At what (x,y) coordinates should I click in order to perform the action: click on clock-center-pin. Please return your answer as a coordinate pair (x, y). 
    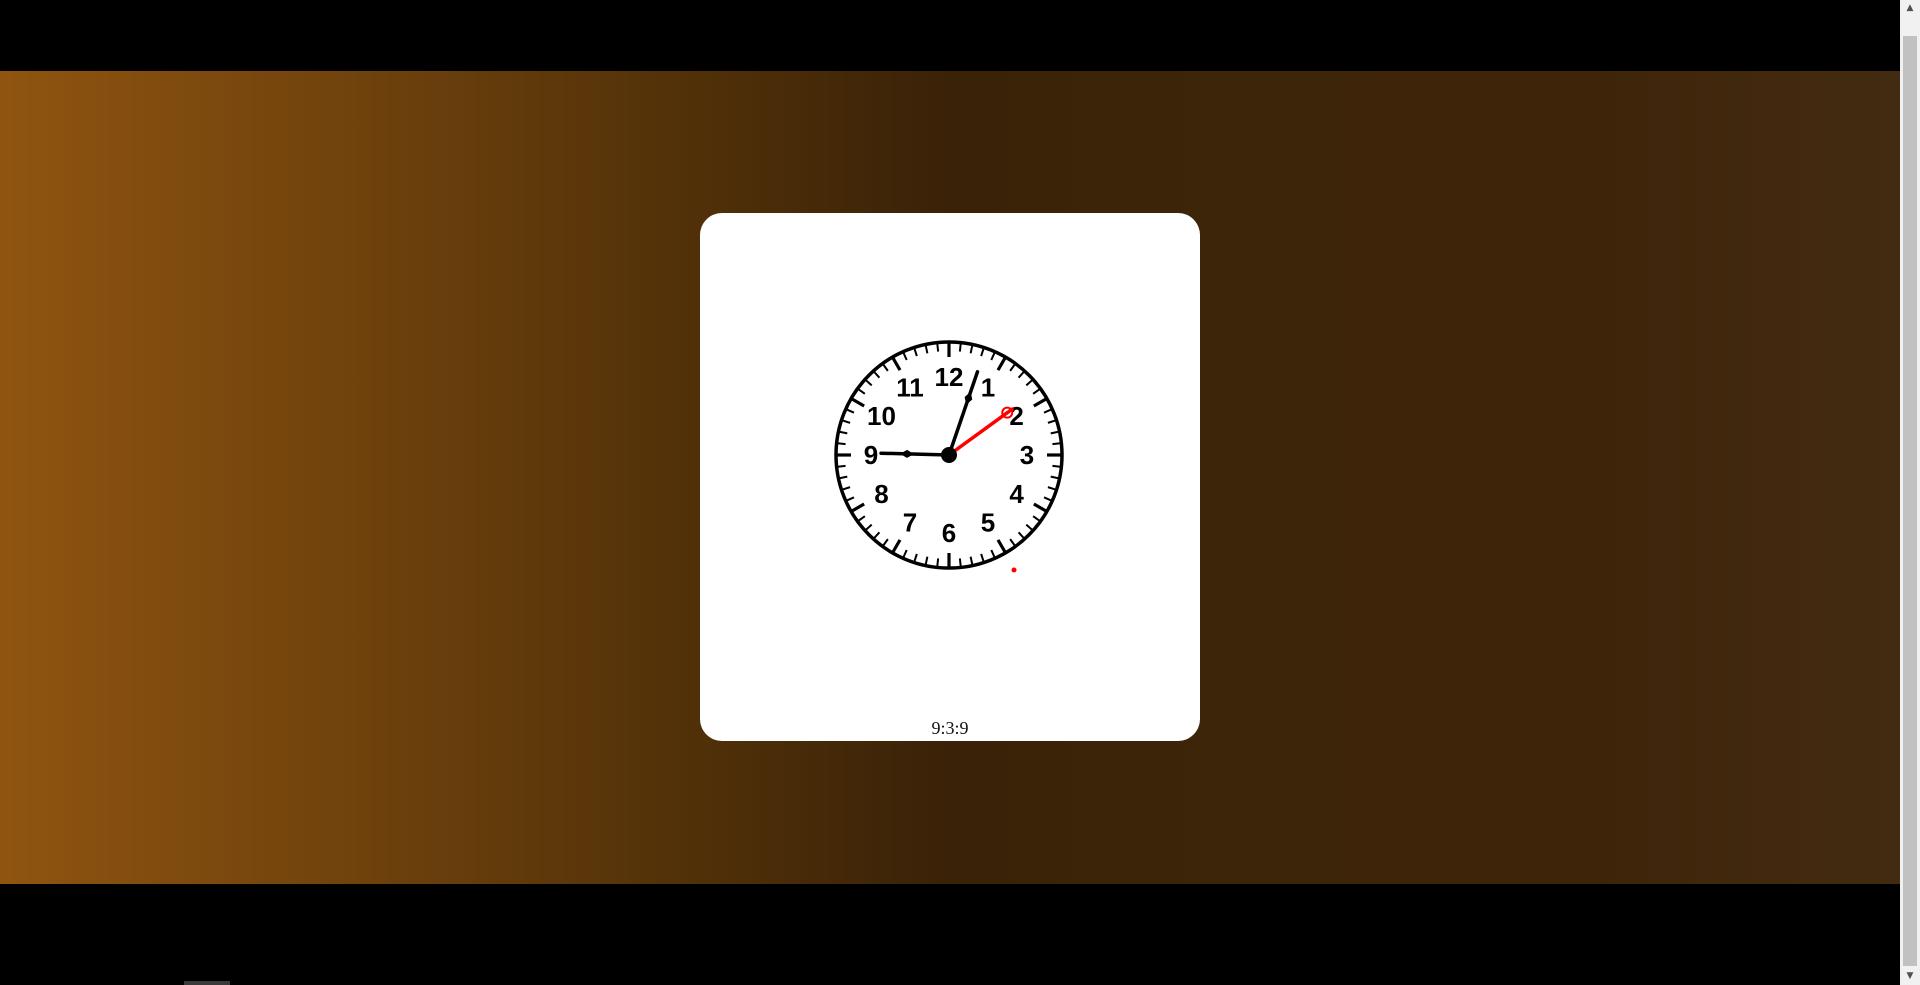
    Looking at the image, I should click on (949, 455).